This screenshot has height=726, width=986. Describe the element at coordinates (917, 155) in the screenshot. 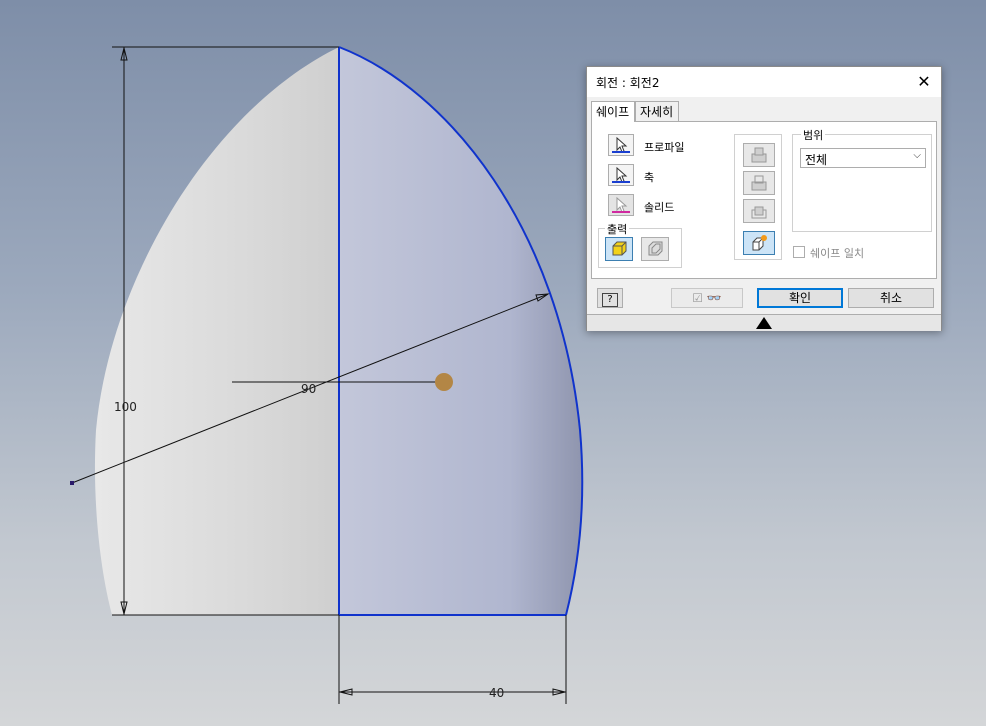

I see `chevron-down-icon: ⌵` at that location.